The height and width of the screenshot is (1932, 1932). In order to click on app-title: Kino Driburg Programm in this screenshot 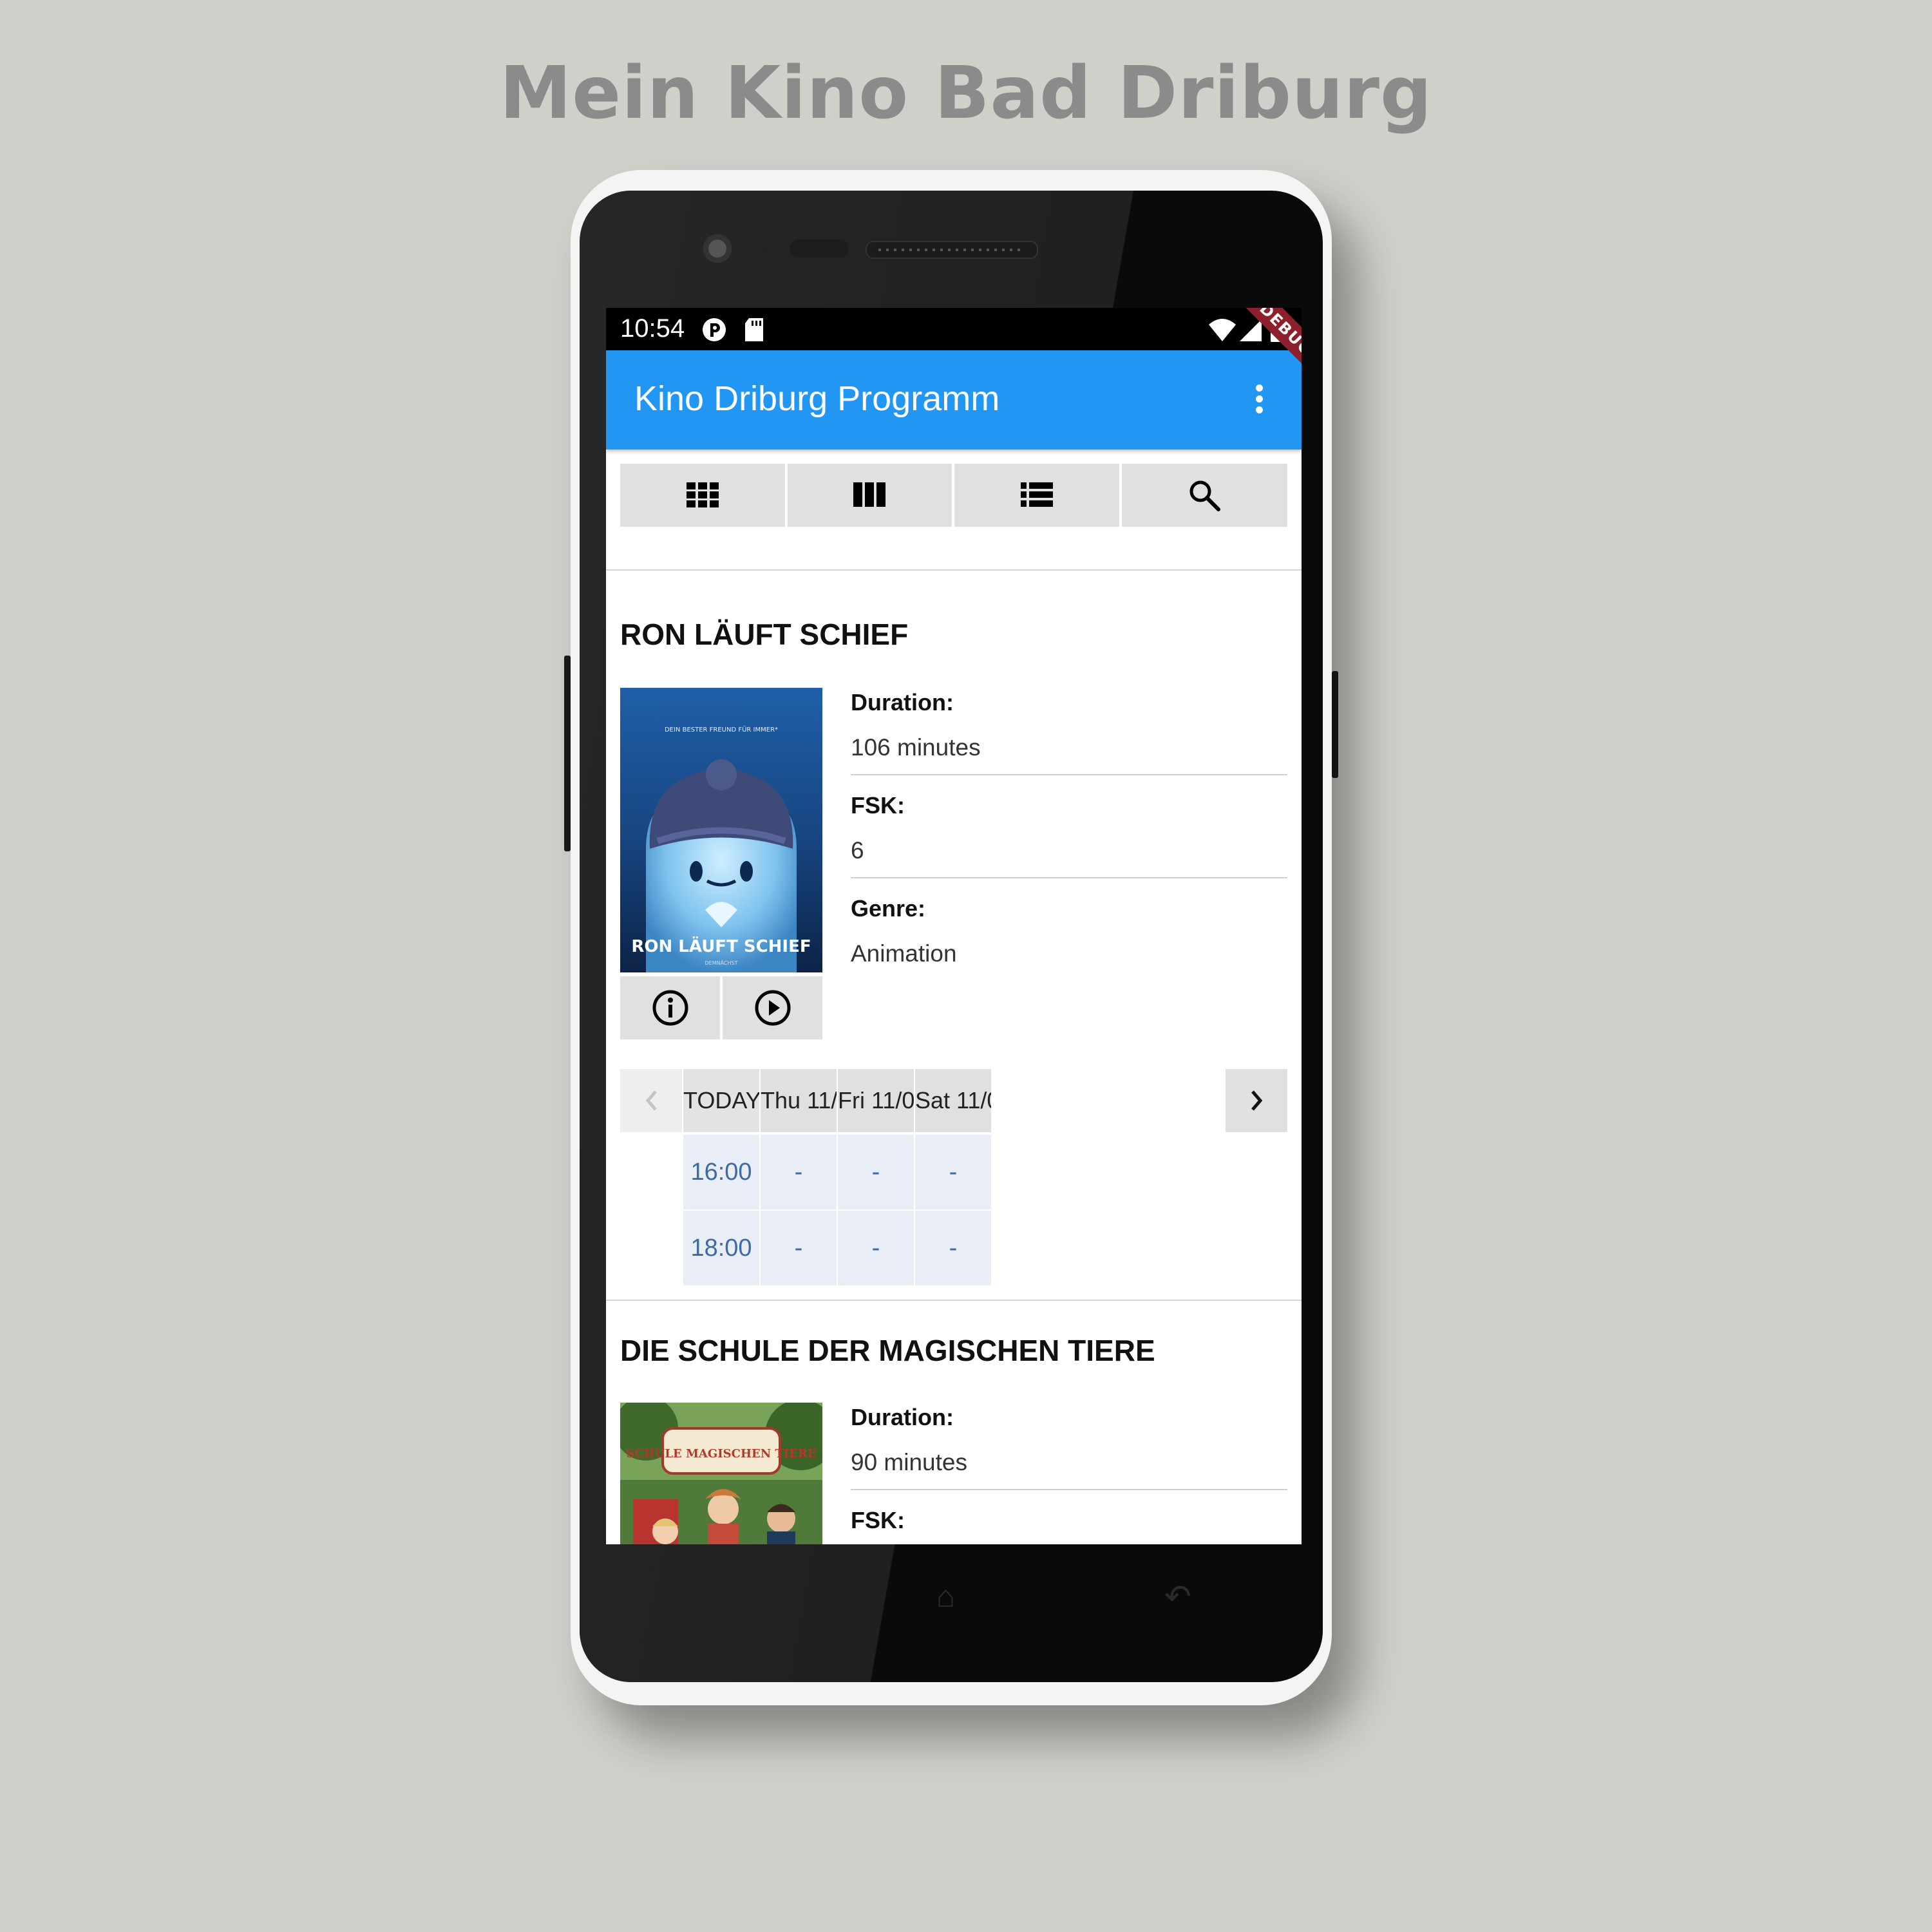, I will do `click(817, 399)`.